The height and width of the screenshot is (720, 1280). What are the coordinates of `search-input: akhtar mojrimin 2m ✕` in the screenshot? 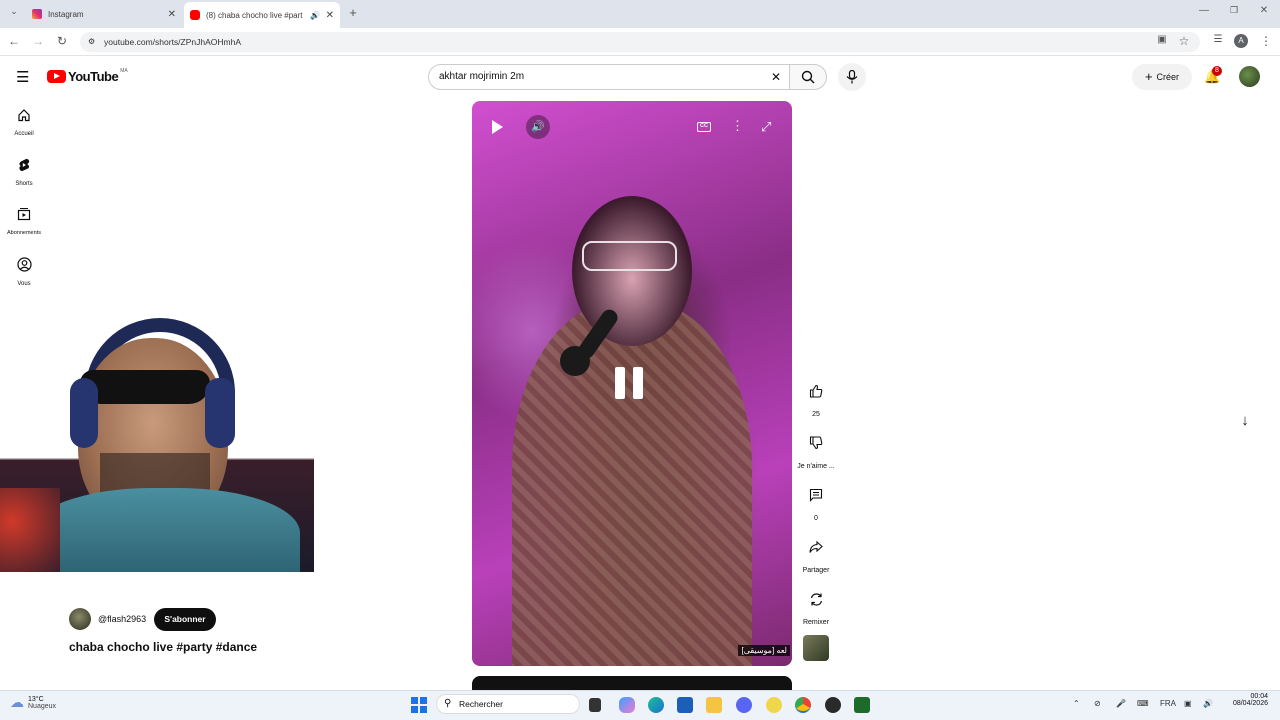 It's located at (609, 77).